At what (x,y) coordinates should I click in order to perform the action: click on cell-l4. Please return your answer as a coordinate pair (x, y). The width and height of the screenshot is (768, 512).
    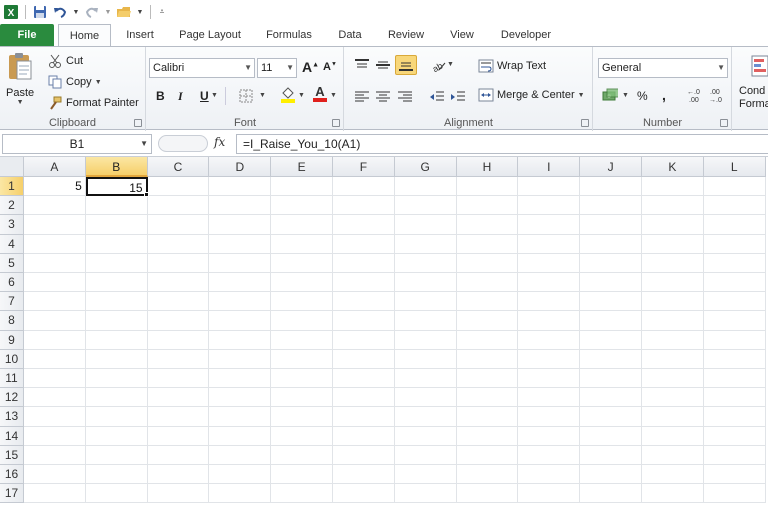
    Looking at the image, I should click on (734, 244).